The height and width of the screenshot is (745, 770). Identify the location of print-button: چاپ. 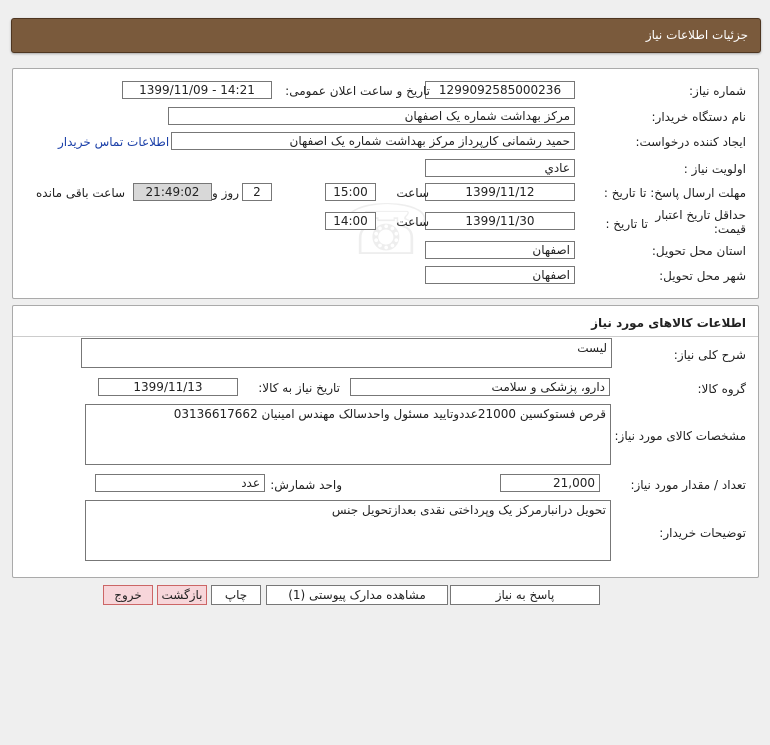
(236, 595).